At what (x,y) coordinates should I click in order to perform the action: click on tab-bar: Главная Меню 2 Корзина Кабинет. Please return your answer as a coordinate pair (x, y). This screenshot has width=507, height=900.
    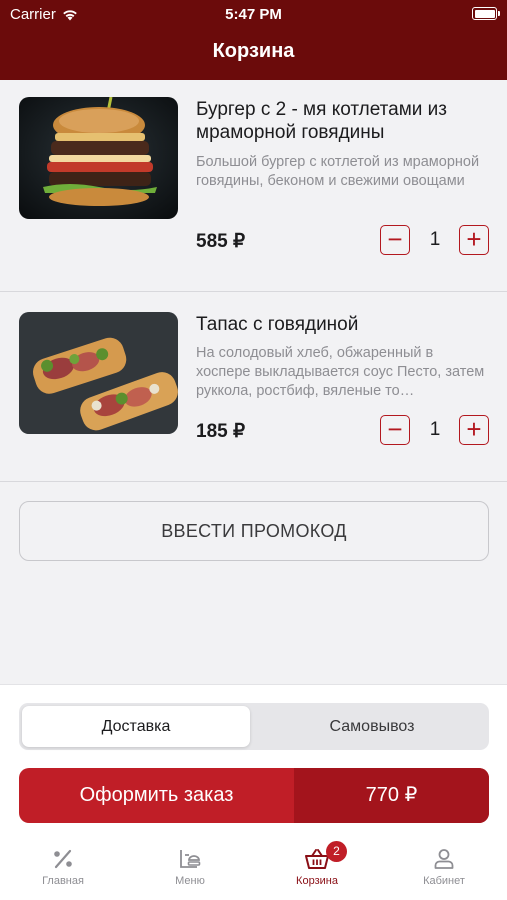
    Looking at the image, I should click on (253, 868).